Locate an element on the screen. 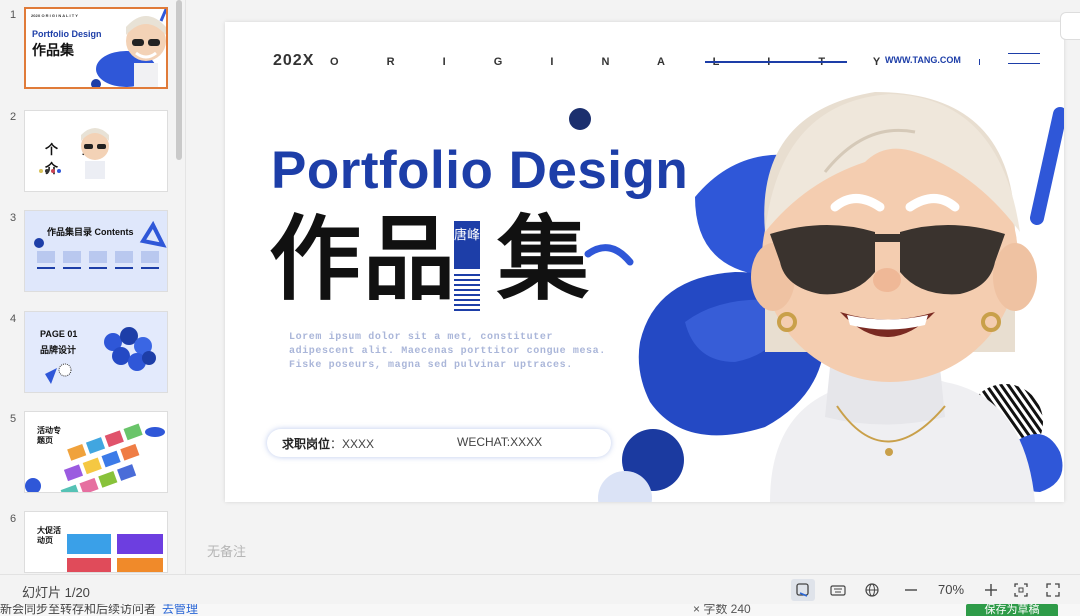  notes-icon is located at coordinates (802, 590).